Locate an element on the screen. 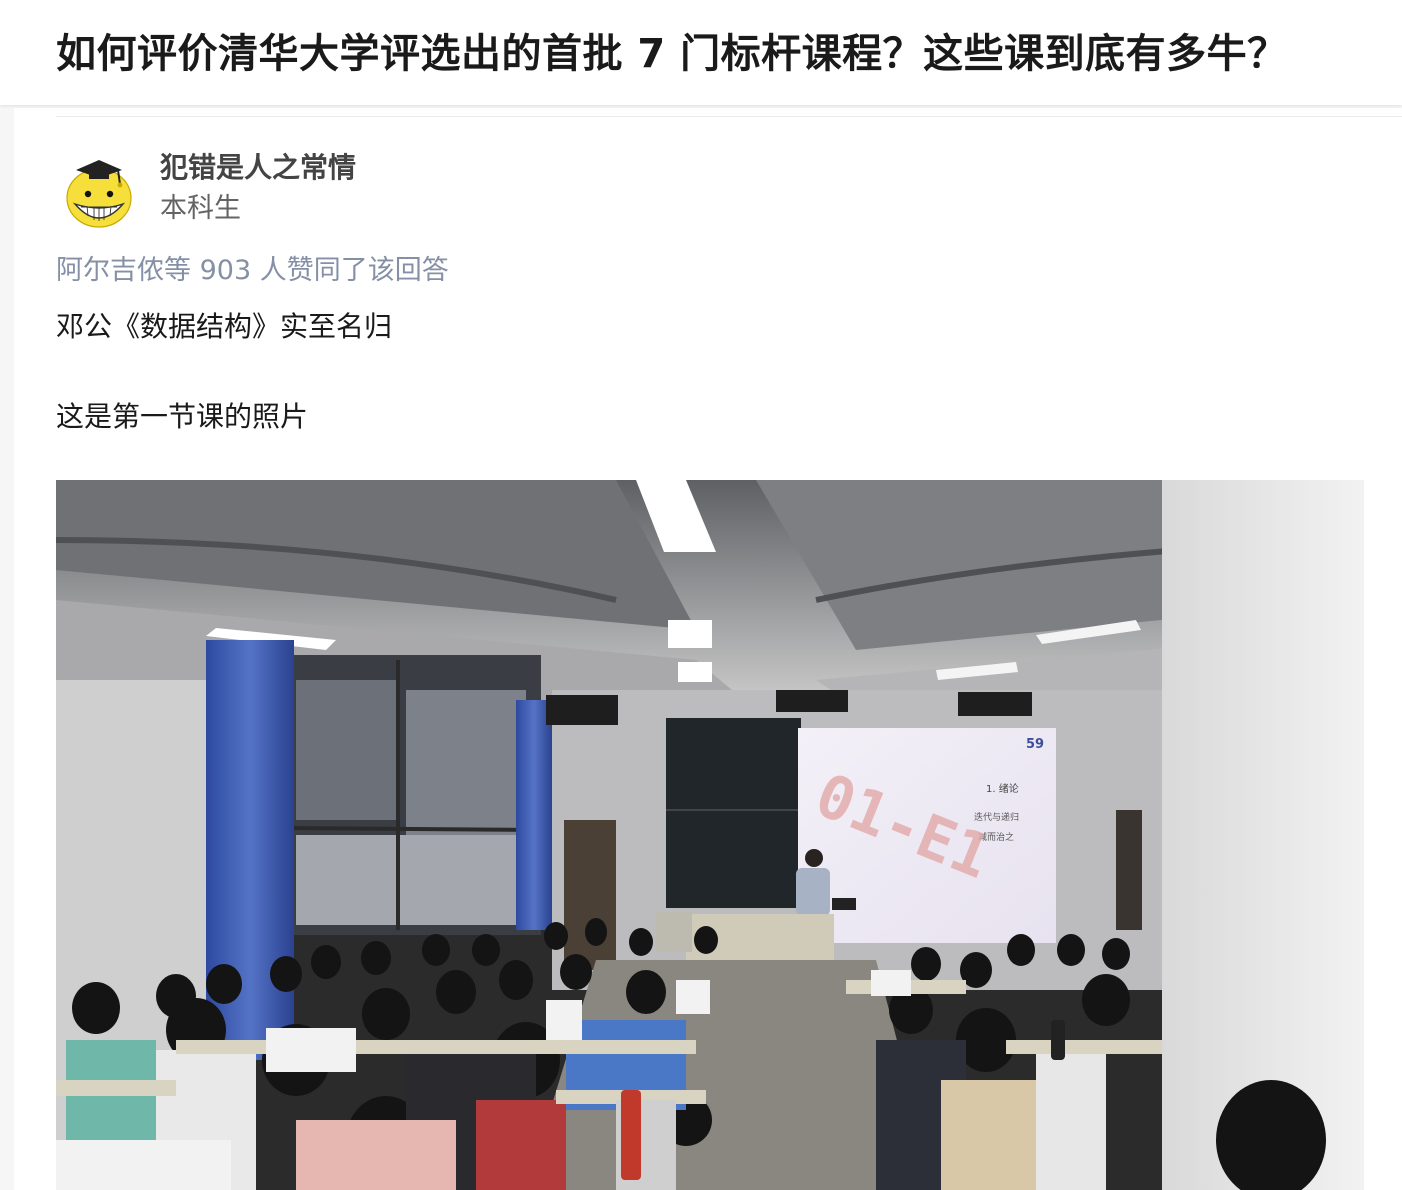 This screenshot has height=1190, width=1402. divider is located at coordinates (729, 116).